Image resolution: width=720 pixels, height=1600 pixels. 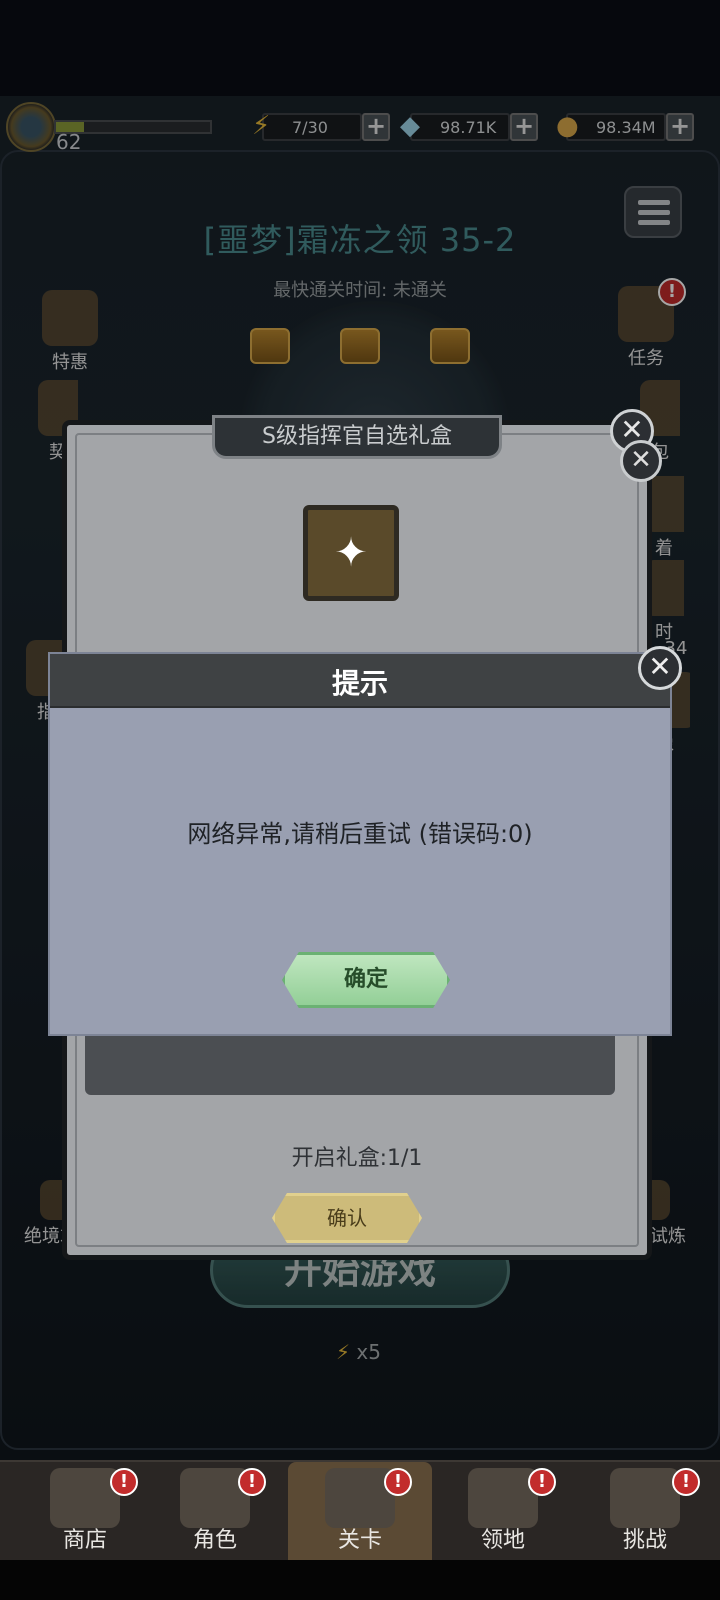 I want to click on bottom-nav: 商店 ! 角色 ! 关卡 ! 领地 ! 挑战 !, so click(x=360, y=1511).